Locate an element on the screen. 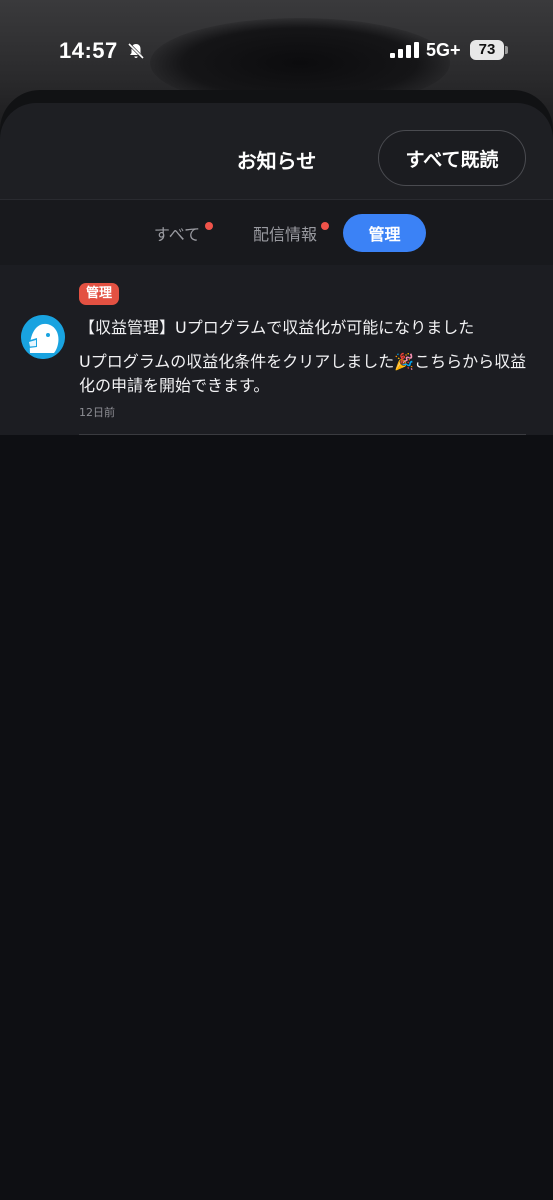  notification-body: Uプログラムの収益化条件をクリアしました🎉こちらから収益化の申請を開始できます。 is located at coordinates (303, 373).